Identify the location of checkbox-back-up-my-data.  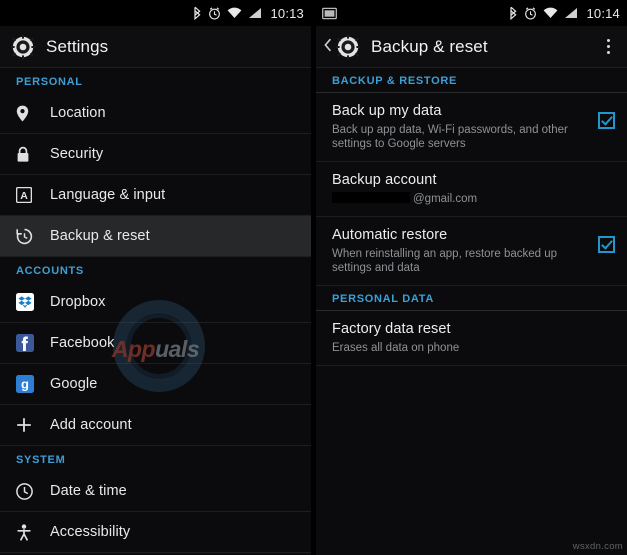
(606, 120).